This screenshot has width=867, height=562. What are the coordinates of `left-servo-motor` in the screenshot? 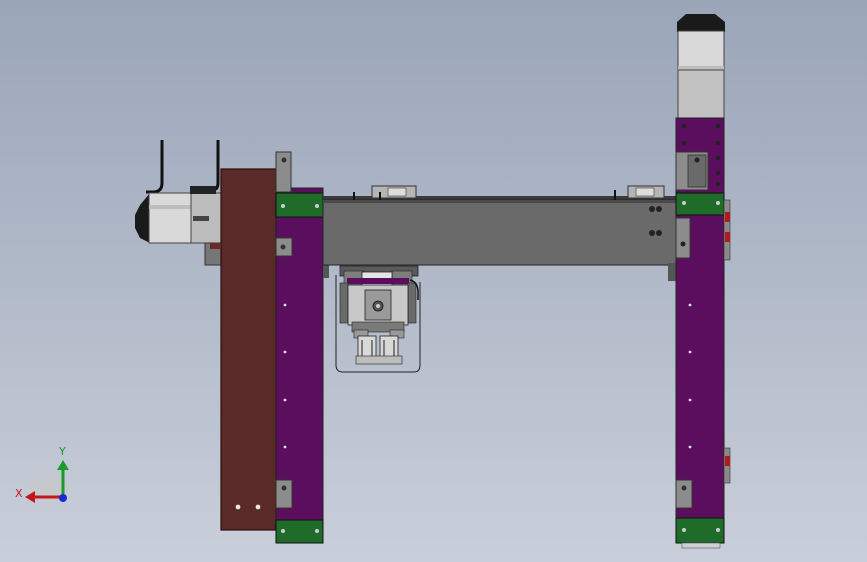 It's located at (179, 203).